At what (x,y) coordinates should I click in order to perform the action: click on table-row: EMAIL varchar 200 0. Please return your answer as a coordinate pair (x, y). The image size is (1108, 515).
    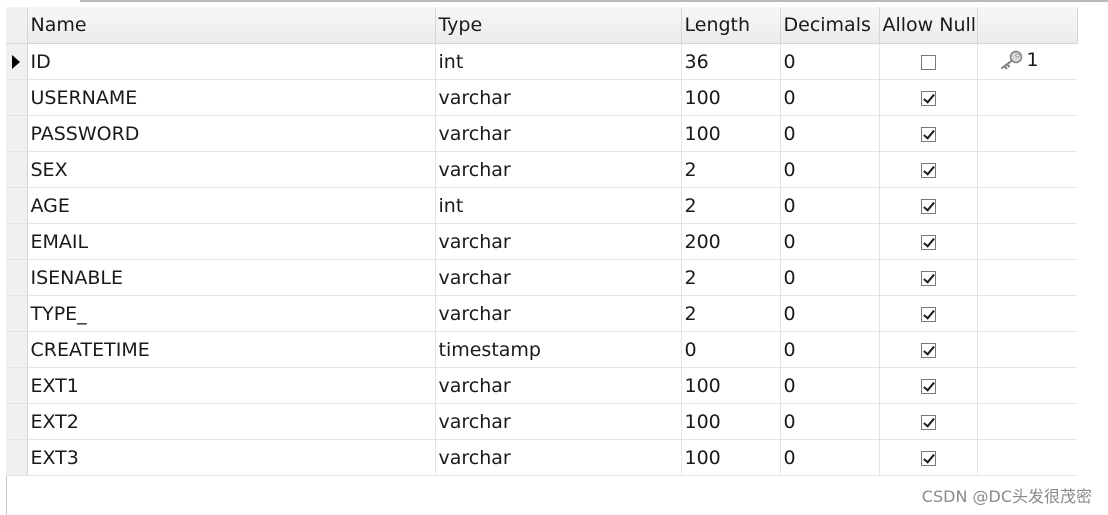
    Looking at the image, I should click on (541, 241).